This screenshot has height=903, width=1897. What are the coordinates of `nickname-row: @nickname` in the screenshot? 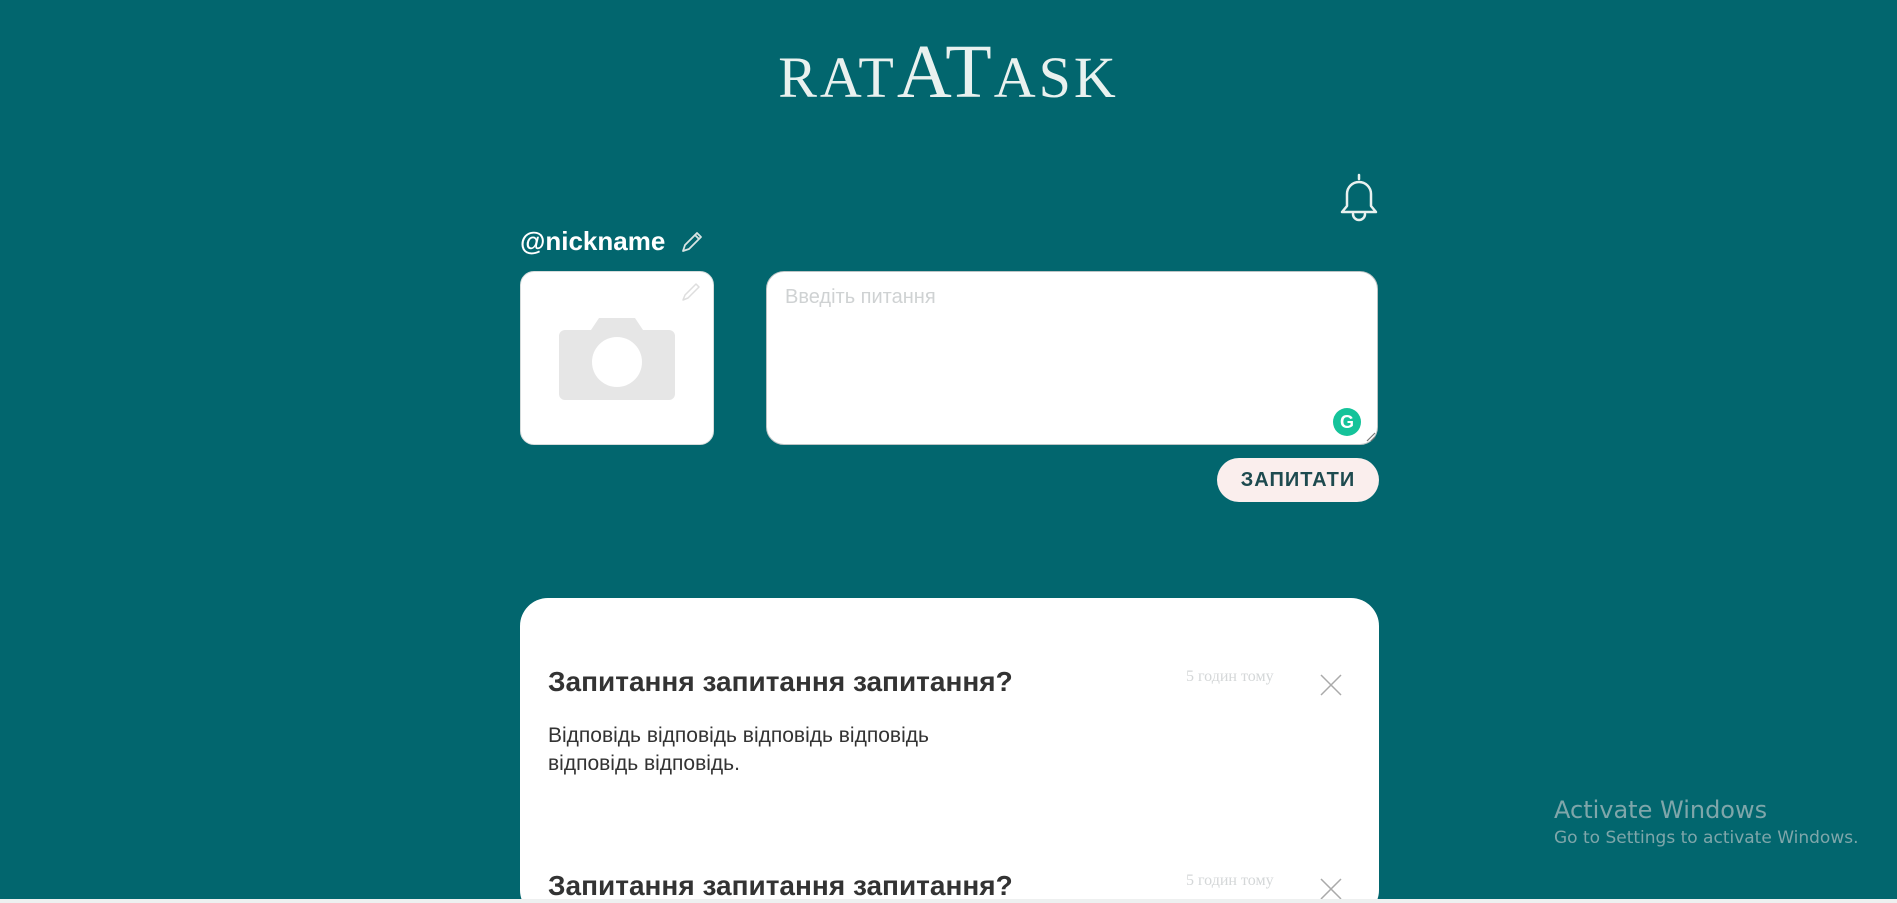 It's located at (613, 241).